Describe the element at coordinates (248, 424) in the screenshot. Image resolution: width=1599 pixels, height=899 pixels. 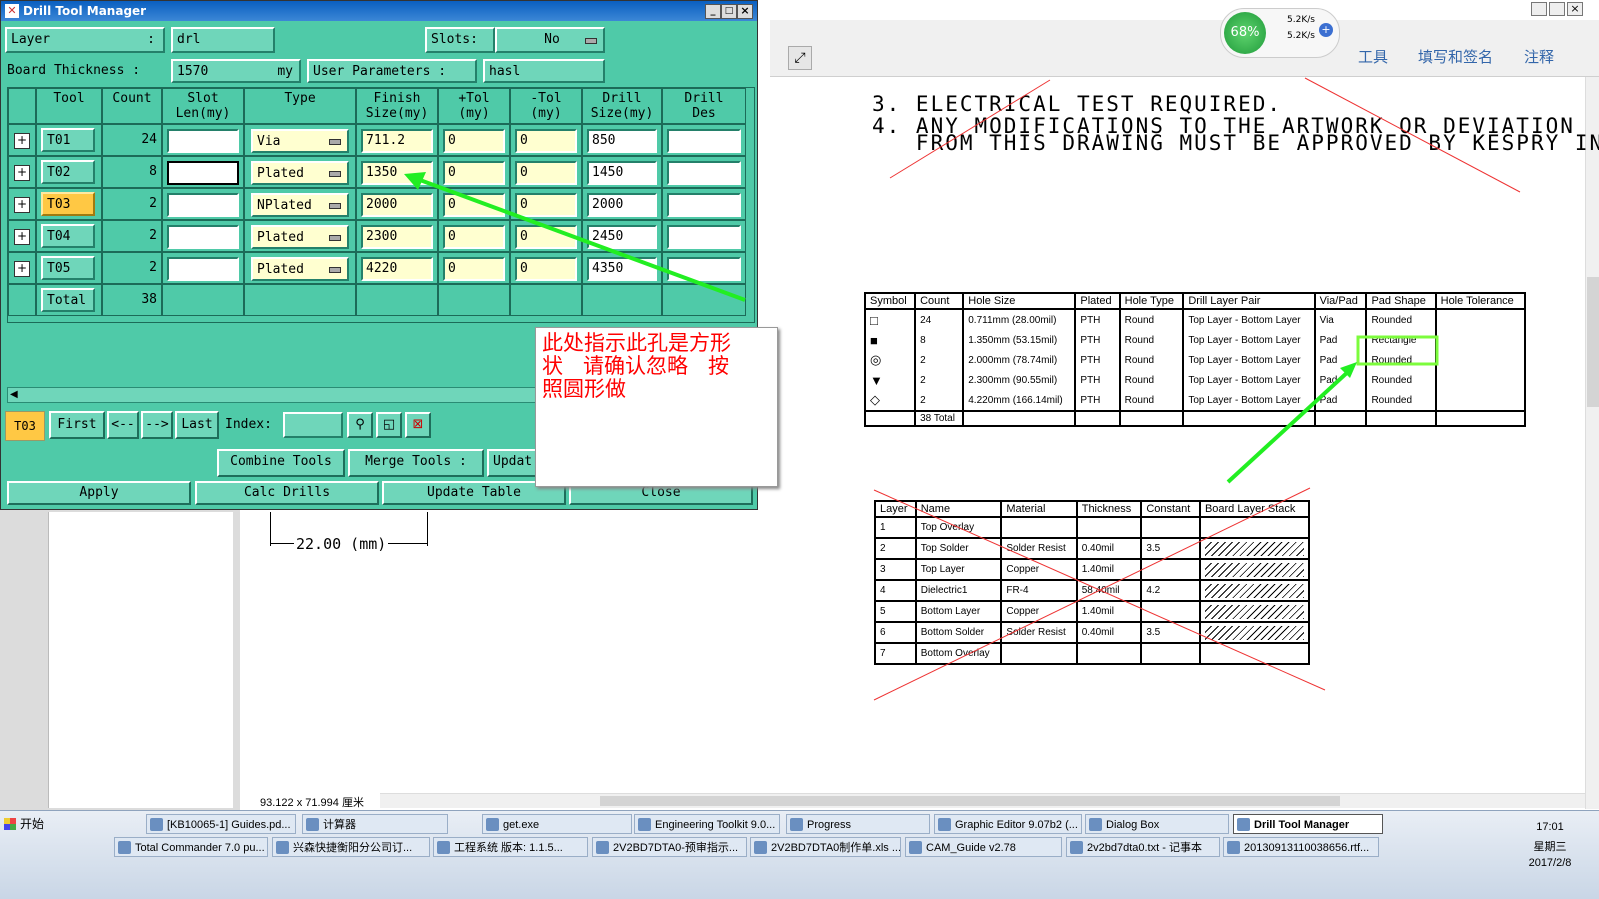
I see `index-label: Index:` at that location.